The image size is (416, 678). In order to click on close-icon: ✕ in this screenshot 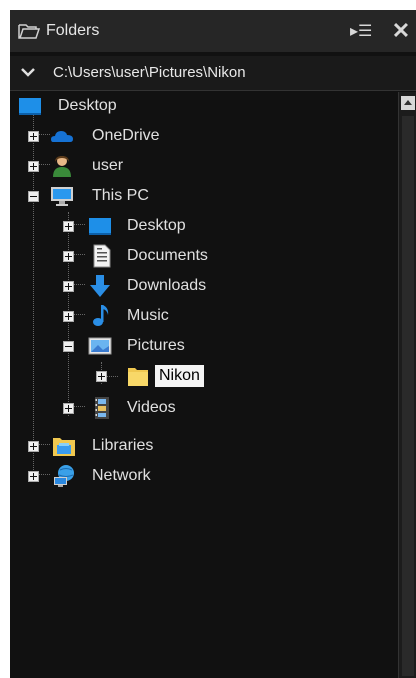, I will do `click(401, 31)`.